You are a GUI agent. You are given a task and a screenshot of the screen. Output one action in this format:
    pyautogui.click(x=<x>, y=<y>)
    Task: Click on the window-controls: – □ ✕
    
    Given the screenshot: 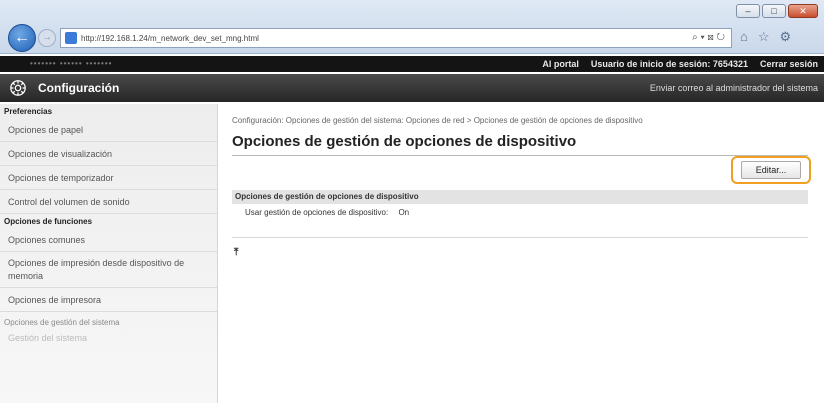 What is the action you would take?
    pyautogui.click(x=777, y=11)
    